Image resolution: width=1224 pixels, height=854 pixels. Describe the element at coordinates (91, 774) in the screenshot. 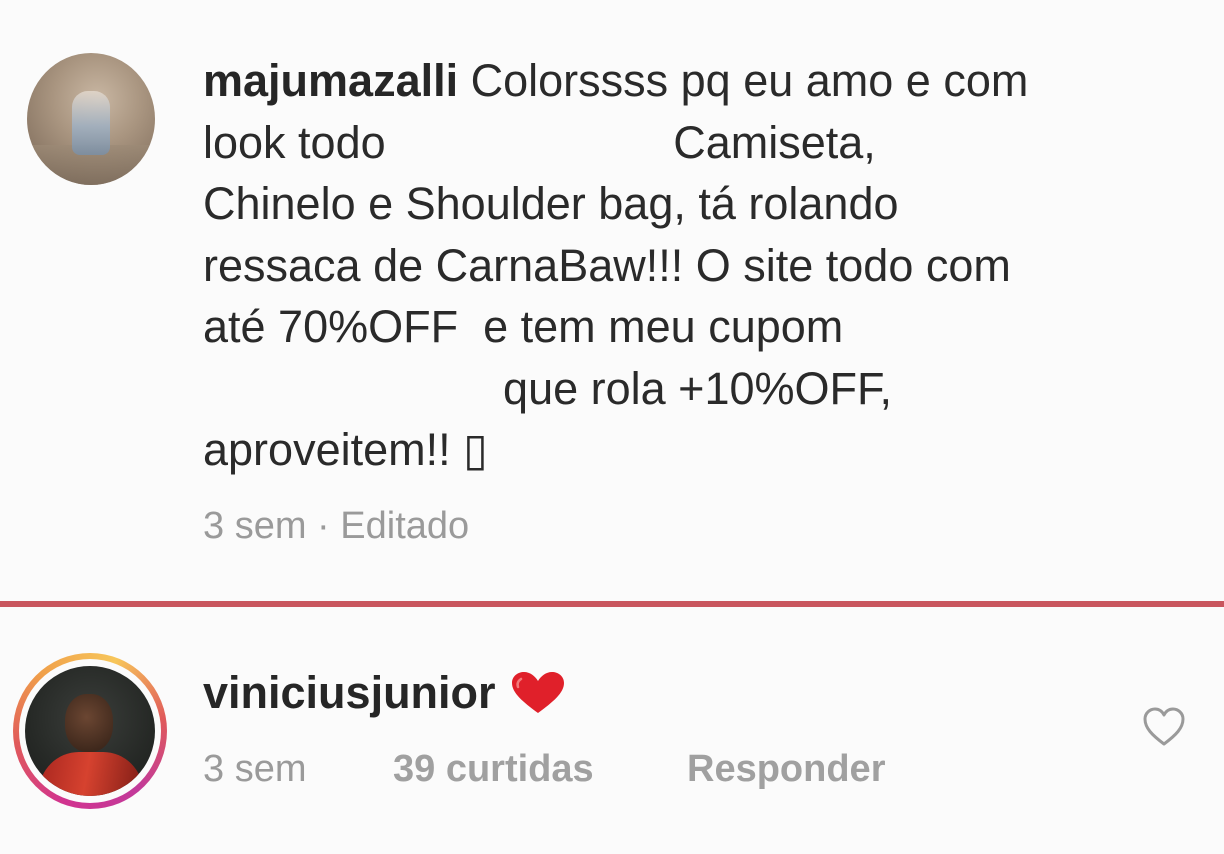

I see `avatar-photo-shirt` at that location.